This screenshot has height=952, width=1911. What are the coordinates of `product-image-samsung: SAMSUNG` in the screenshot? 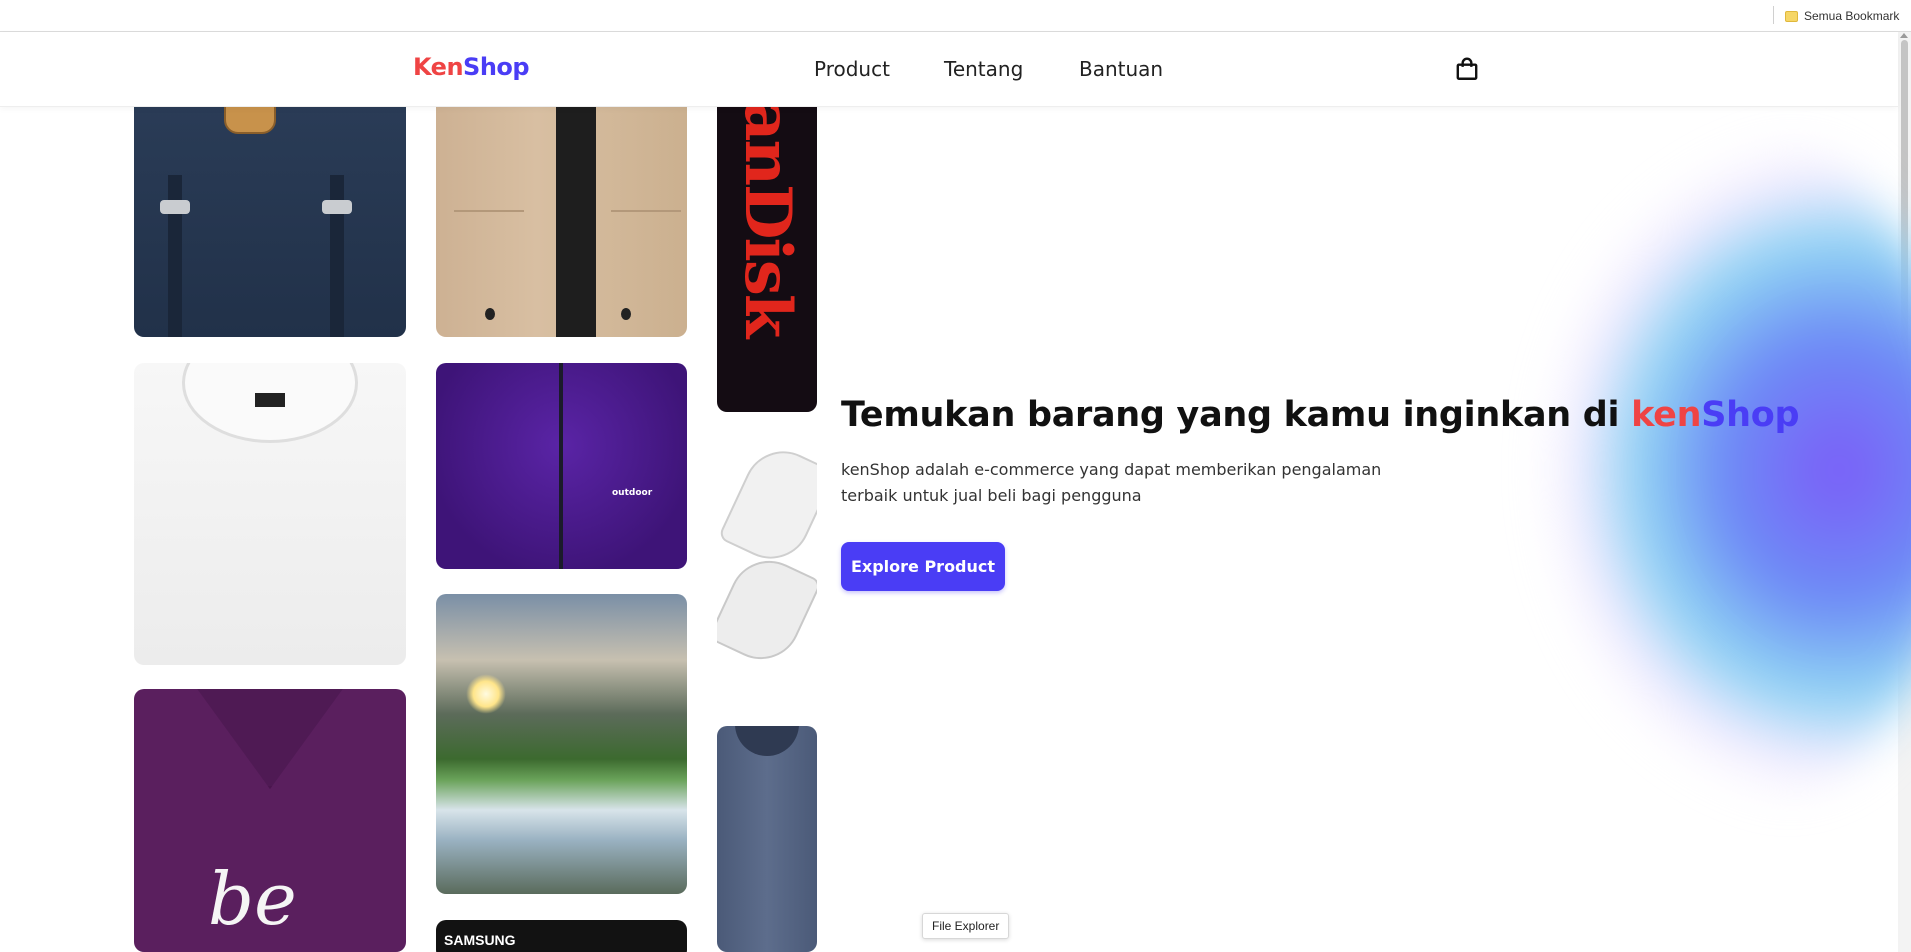 It's located at (561, 936).